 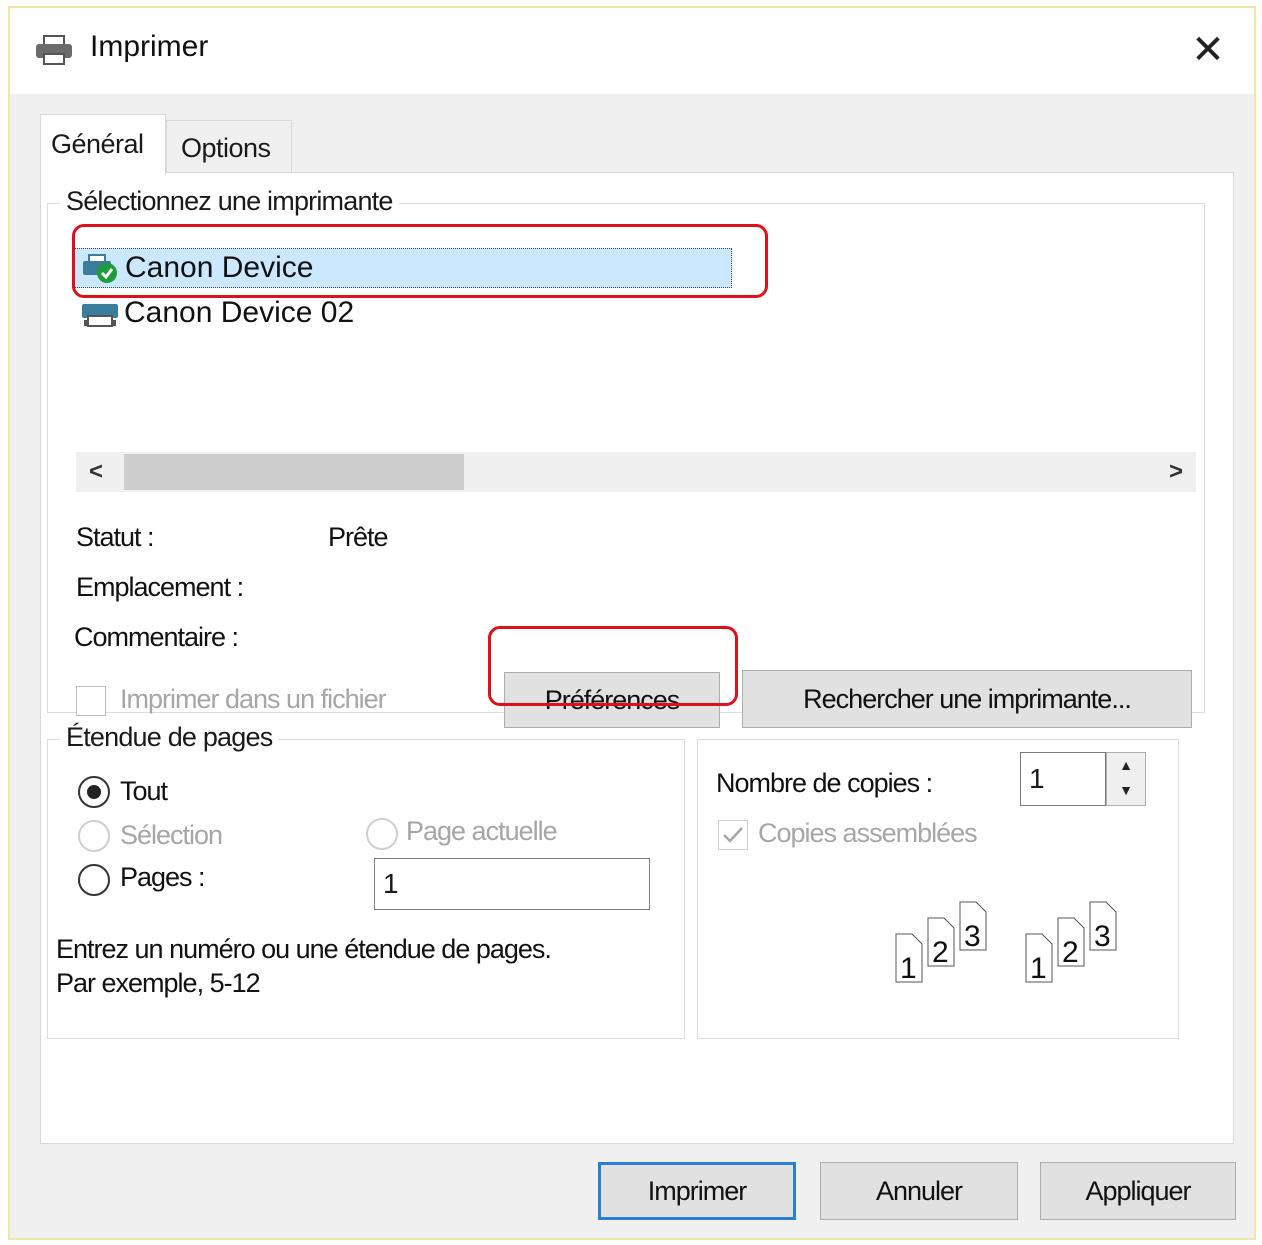 What do you see at coordinates (149, 46) in the screenshot?
I see `window-title: Imprimer` at bounding box center [149, 46].